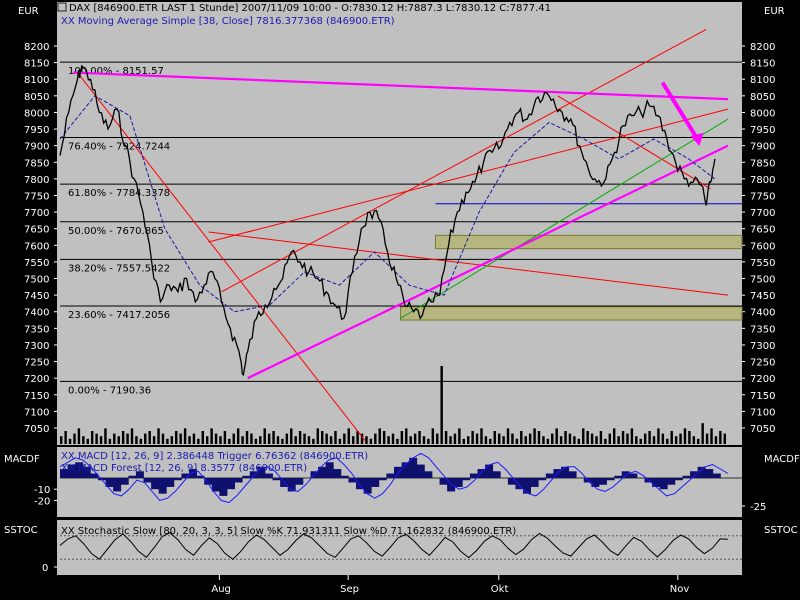 The image size is (800, 600). I want to click on y-tick-label-left: 7650, so click(36, 230).